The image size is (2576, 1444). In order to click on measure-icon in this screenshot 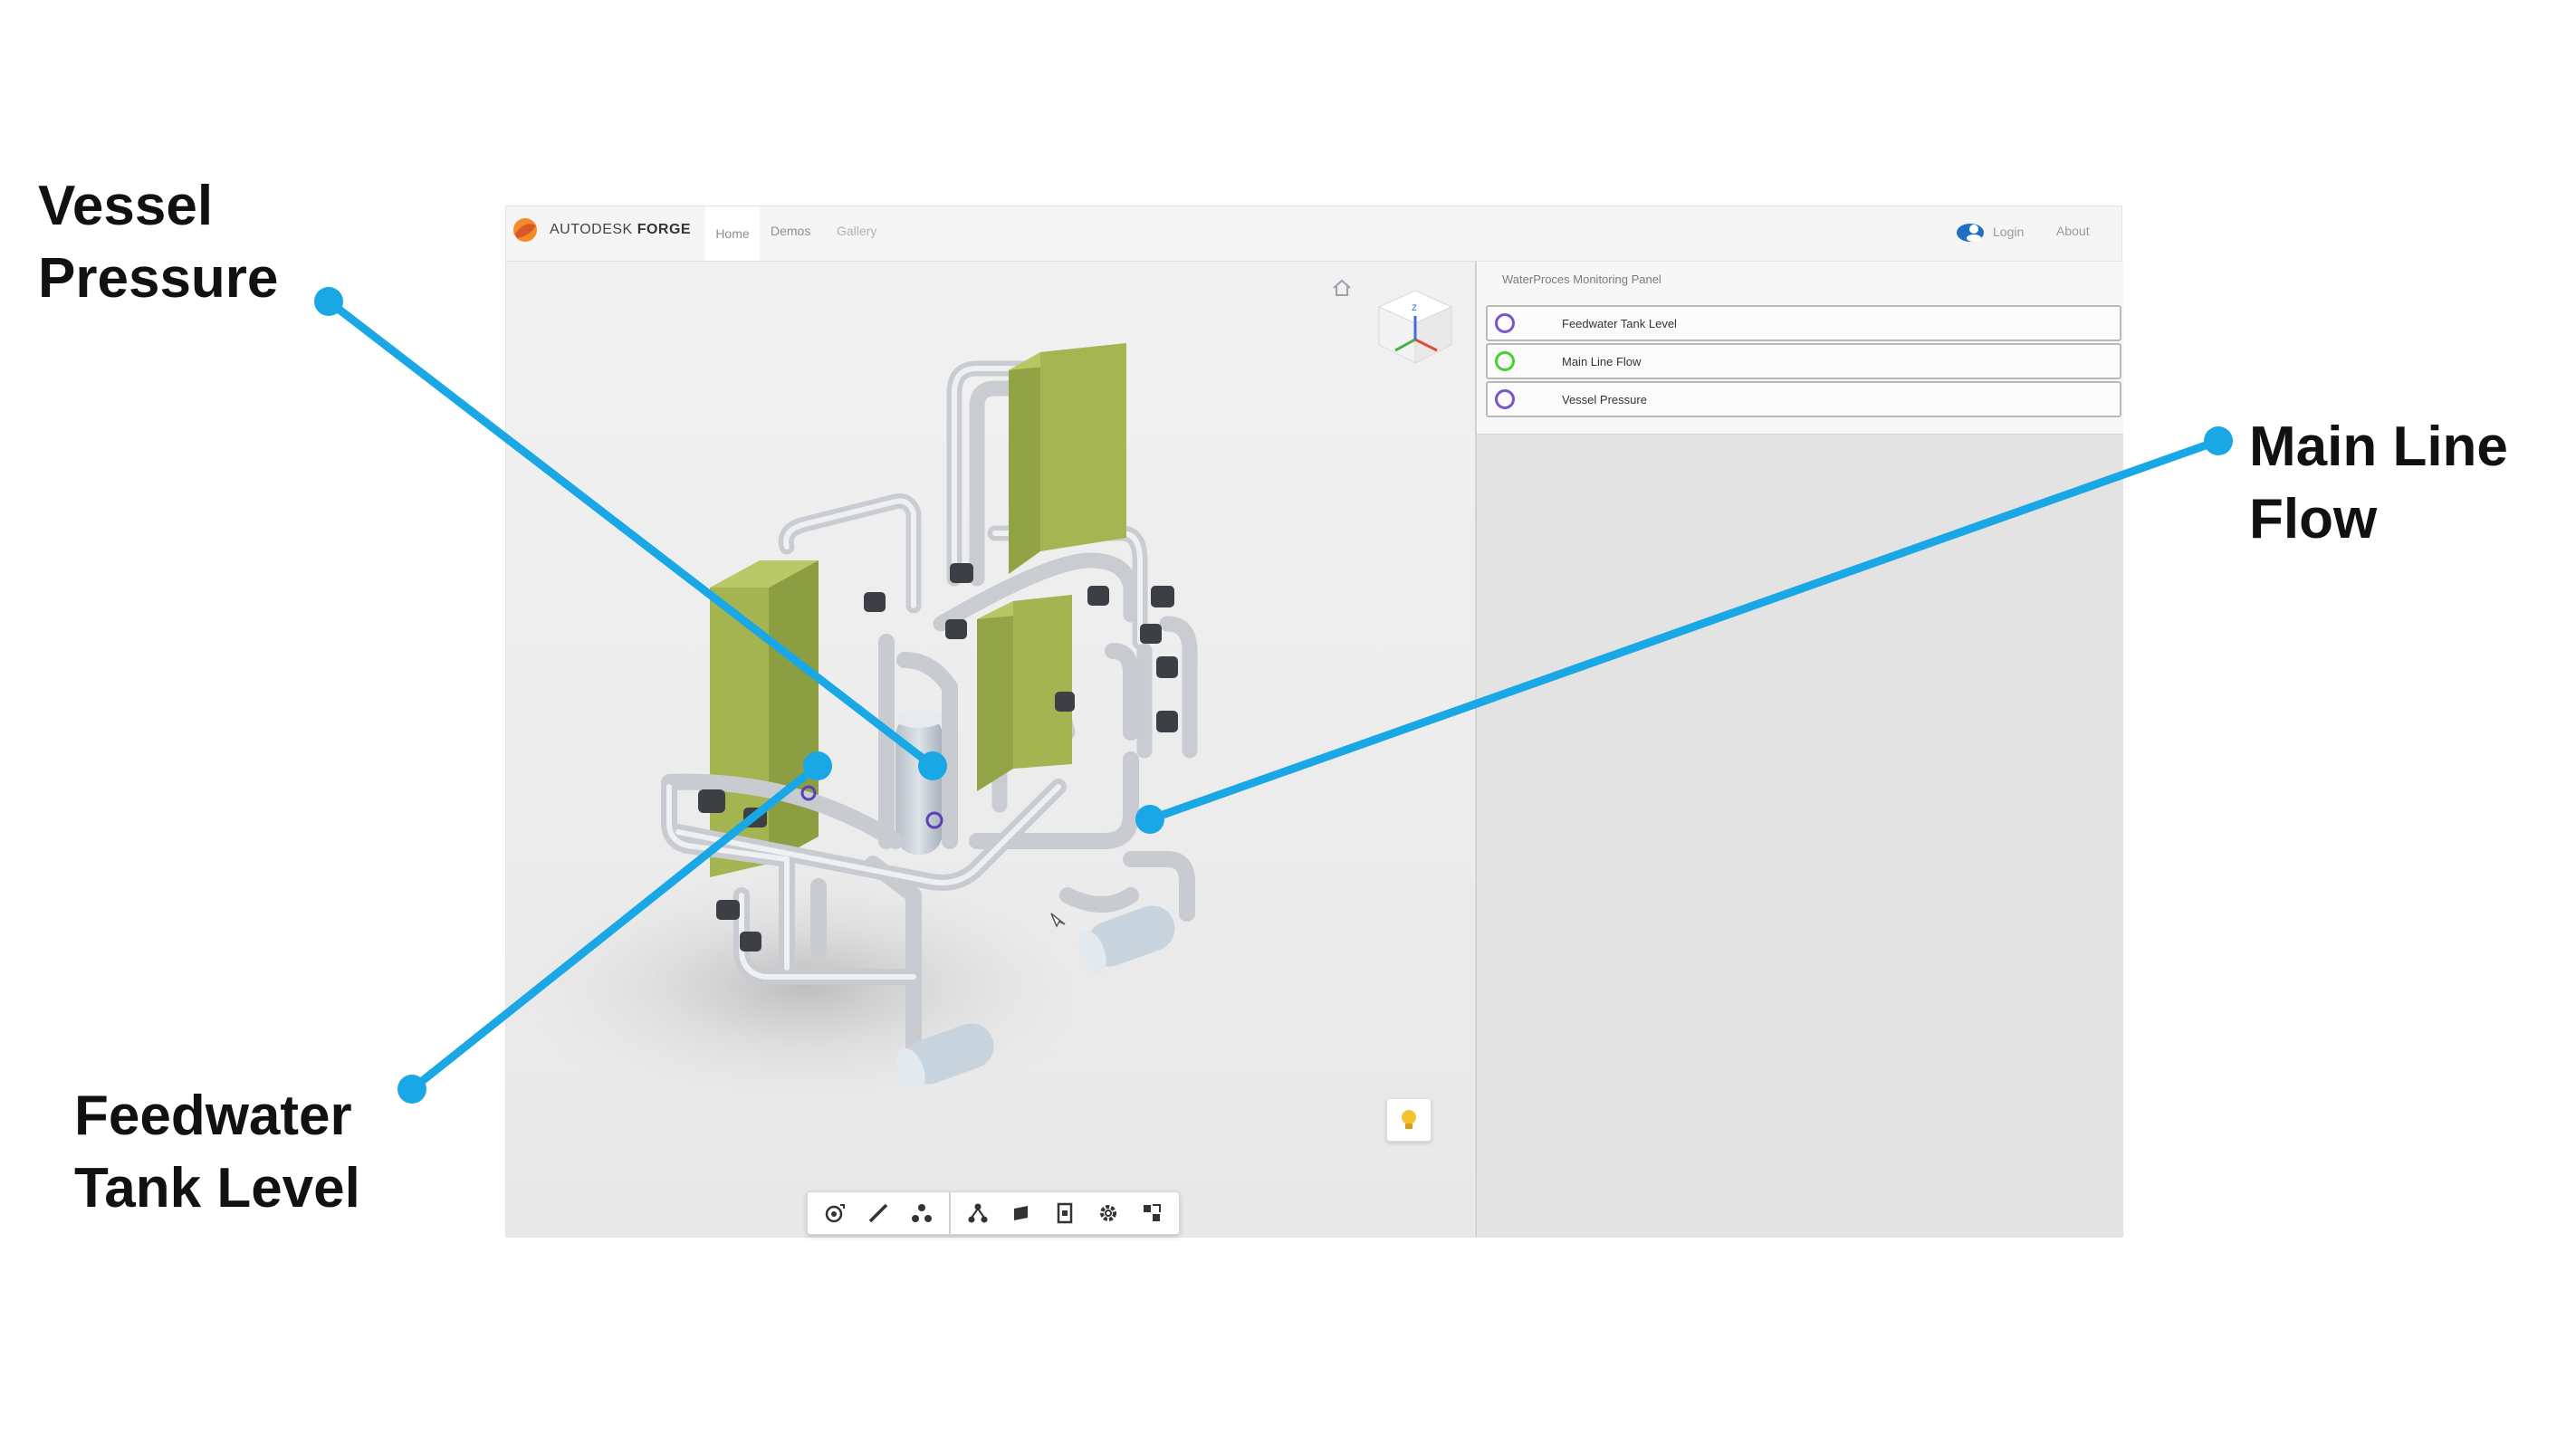, I will do `click(878, 1213)`.